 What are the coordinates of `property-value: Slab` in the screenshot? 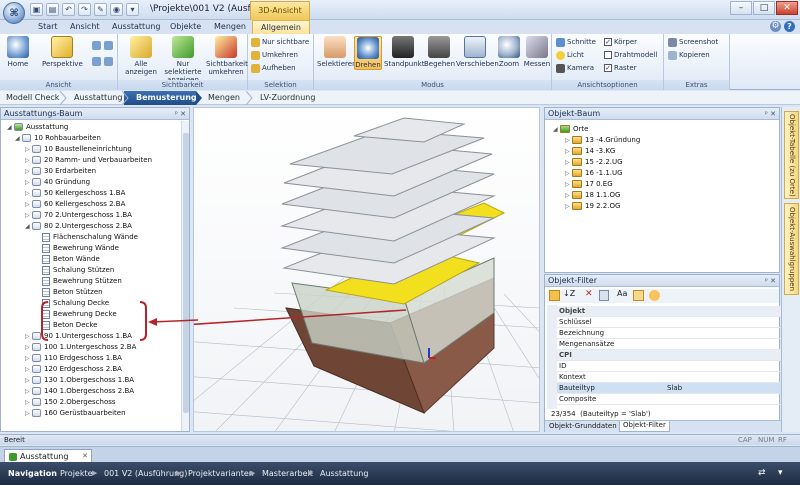 It's located at (674, 388).